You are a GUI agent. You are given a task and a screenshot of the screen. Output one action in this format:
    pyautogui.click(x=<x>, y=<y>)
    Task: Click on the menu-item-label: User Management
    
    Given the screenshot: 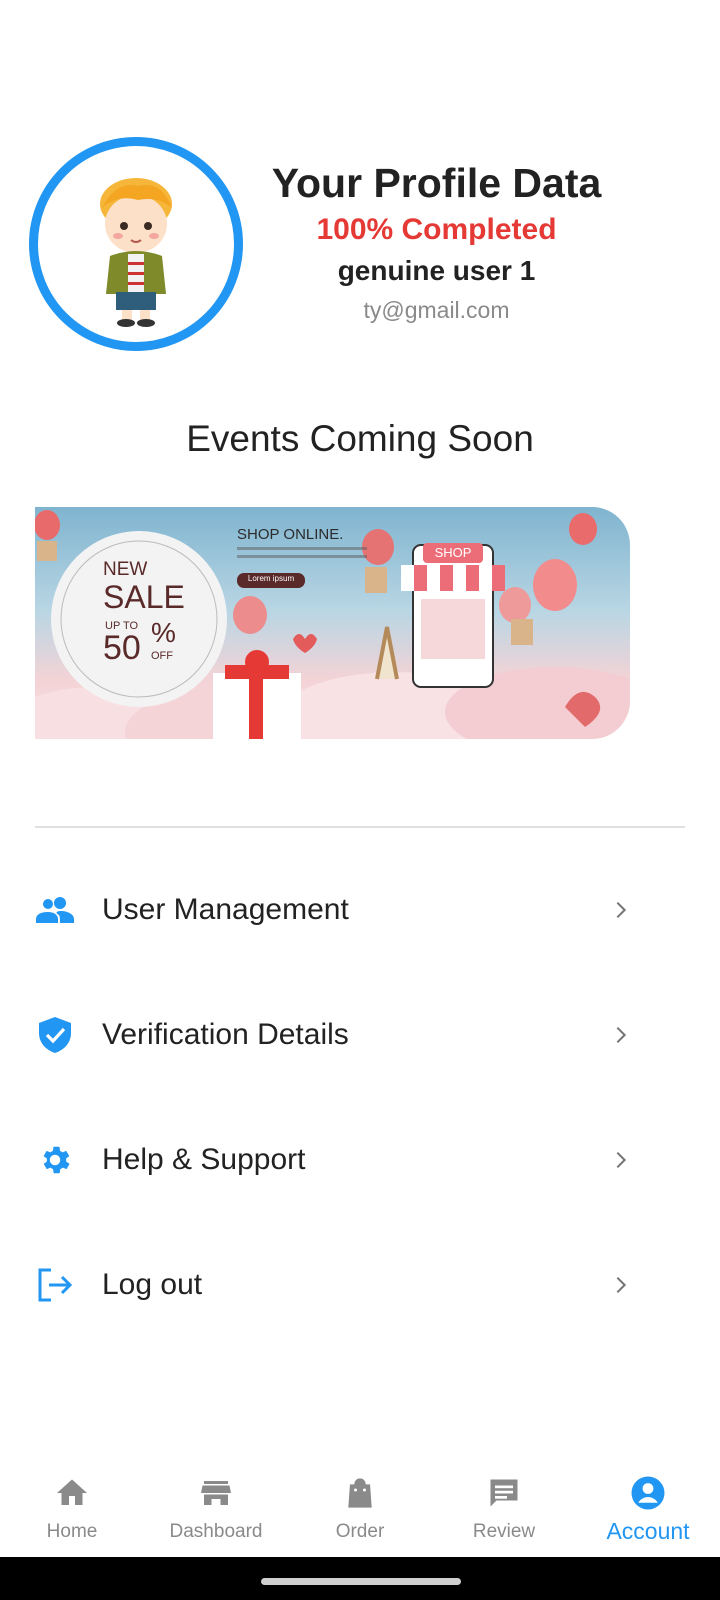 What is the action you would take?
    pyautogui.click(x=225, y=909)
    